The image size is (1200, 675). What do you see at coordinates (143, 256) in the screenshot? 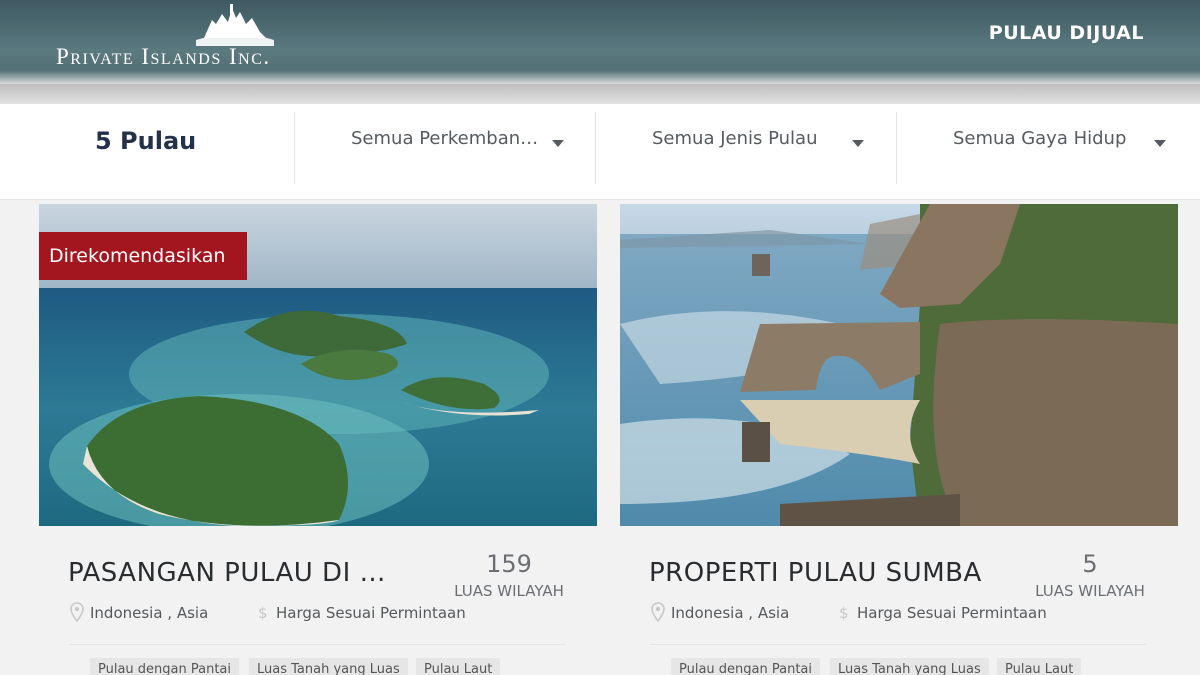
I see `recommended-badge: Direkomendasikan` at bounding box center [143, 256].